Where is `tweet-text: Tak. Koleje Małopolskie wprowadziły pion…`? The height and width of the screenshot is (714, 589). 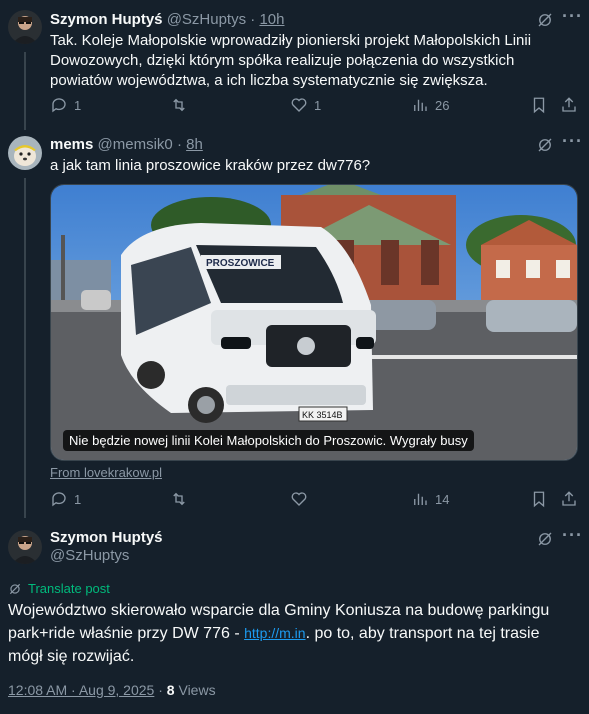
tweet-text: Tak. Koleje Małopolskie wprowadziły pion… is located at coordinates (291, 60).